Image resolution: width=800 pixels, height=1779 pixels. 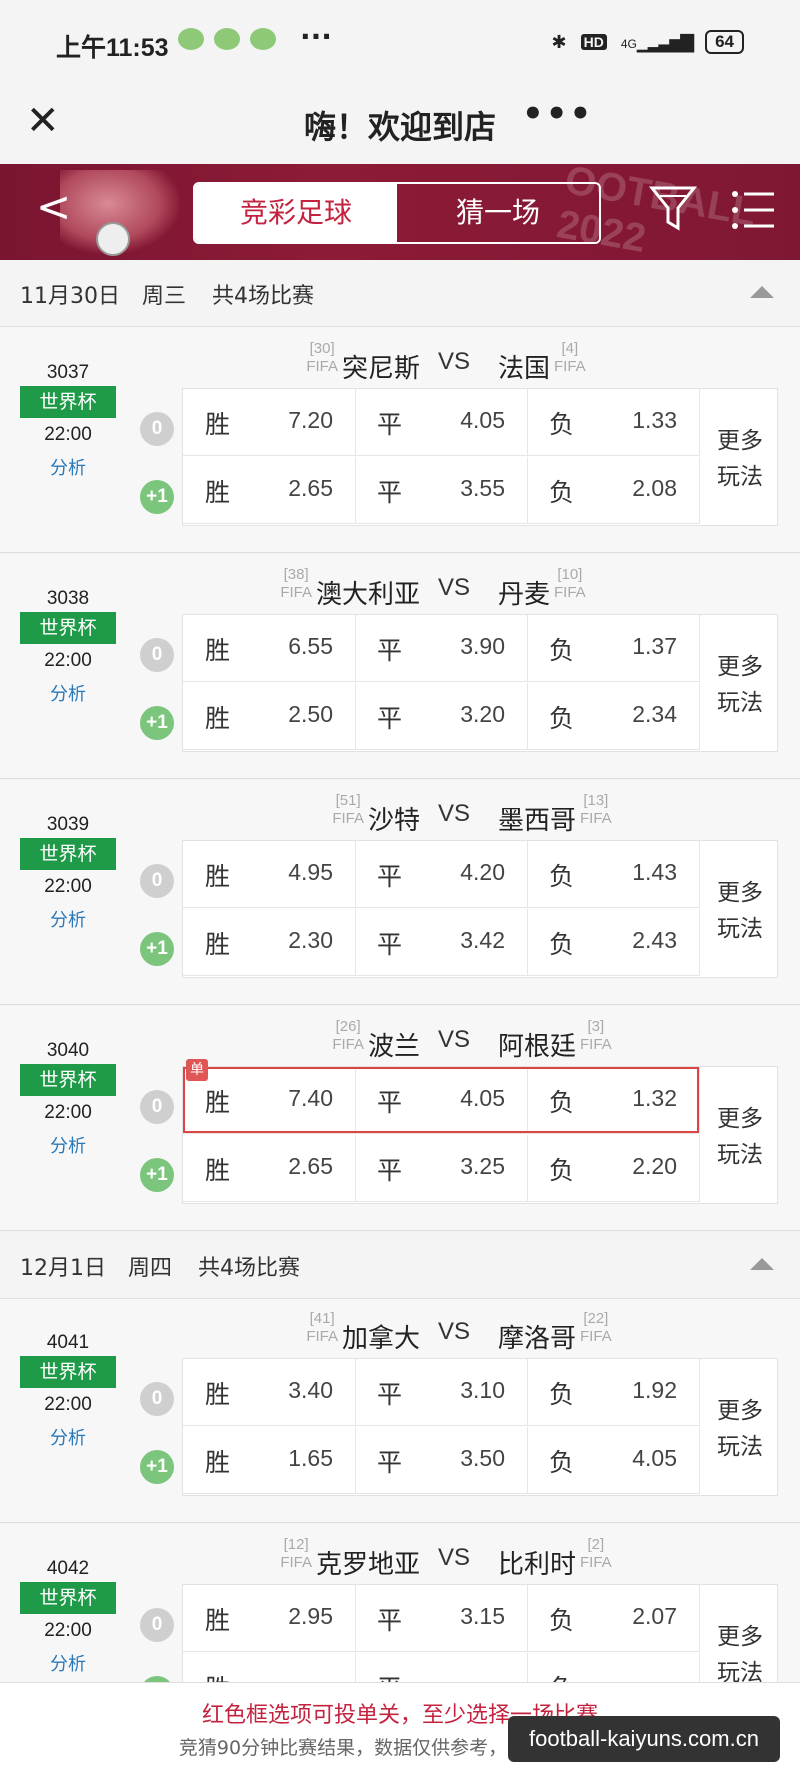 What do you see at coordinates (613, 490) in the screenshot?
I see `odds-cell-lose: 负 2.08` at bounding box center [613, 490].